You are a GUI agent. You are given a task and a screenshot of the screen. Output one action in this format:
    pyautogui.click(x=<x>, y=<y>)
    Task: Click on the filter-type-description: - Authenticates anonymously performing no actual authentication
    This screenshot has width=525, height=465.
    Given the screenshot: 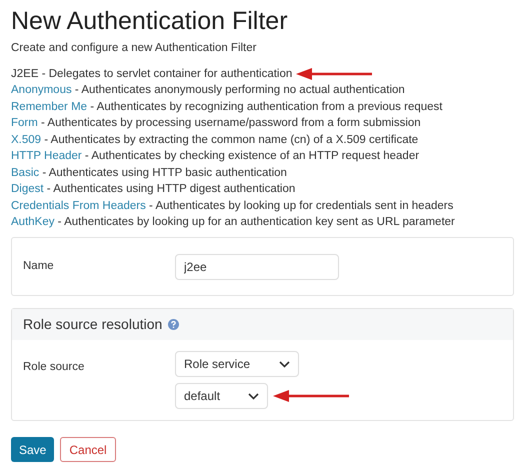 What is the action you would take?
    pyautogui.click(x=239, y=90)
    